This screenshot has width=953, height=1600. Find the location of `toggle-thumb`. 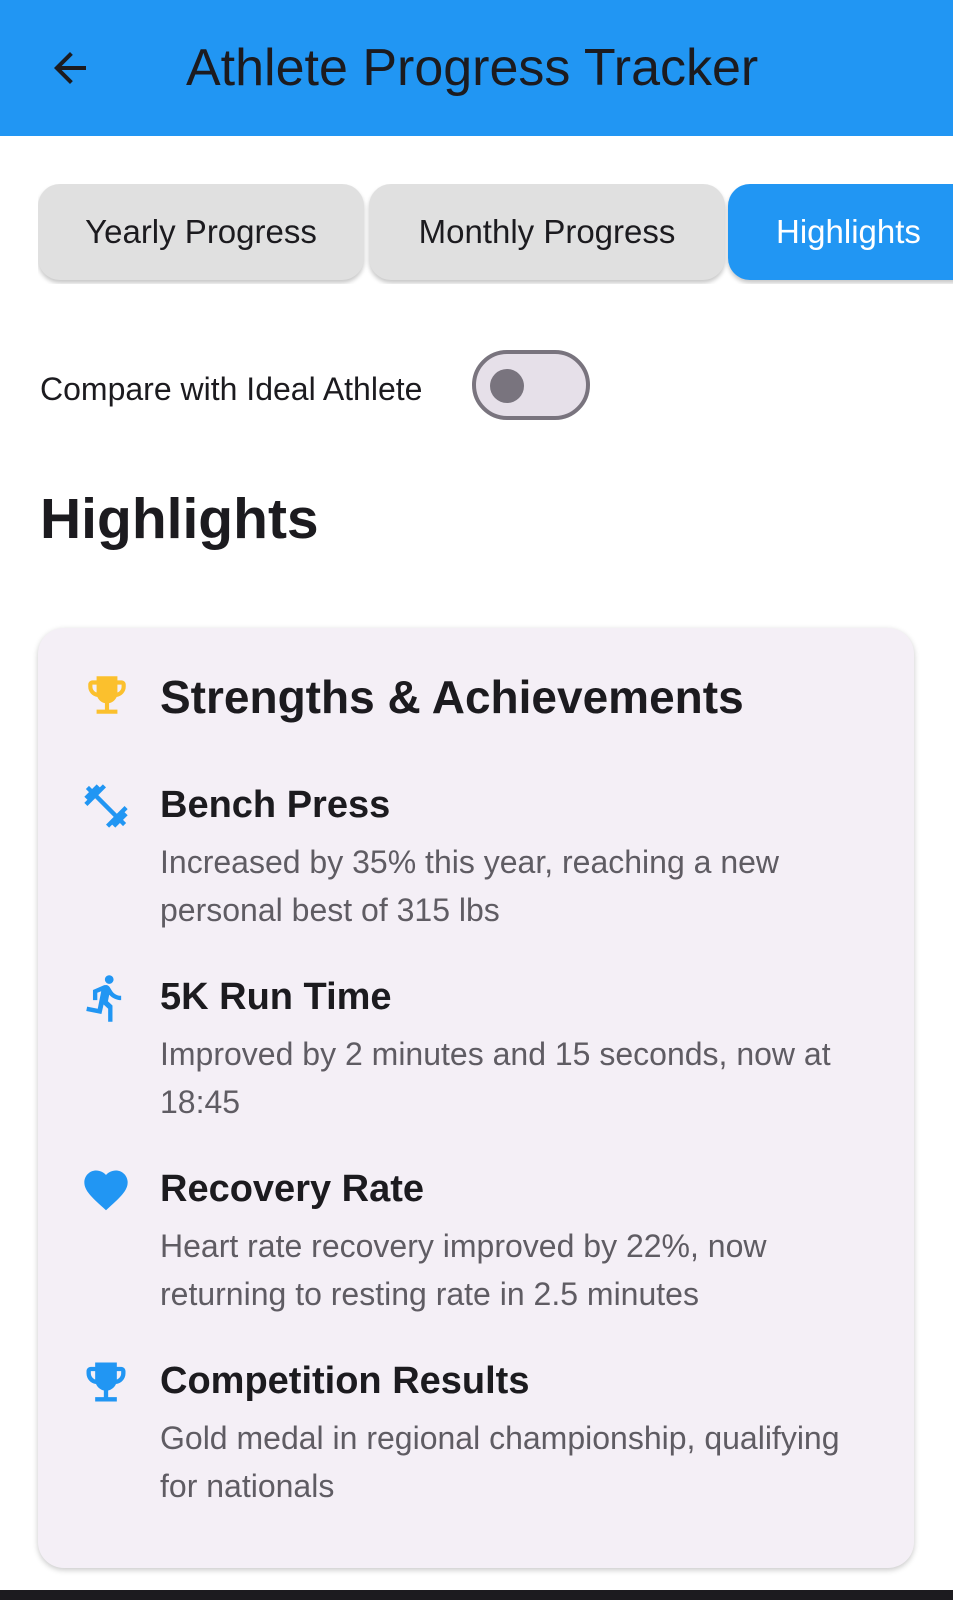

toggle-thumb is located at coordinates (507, 386).